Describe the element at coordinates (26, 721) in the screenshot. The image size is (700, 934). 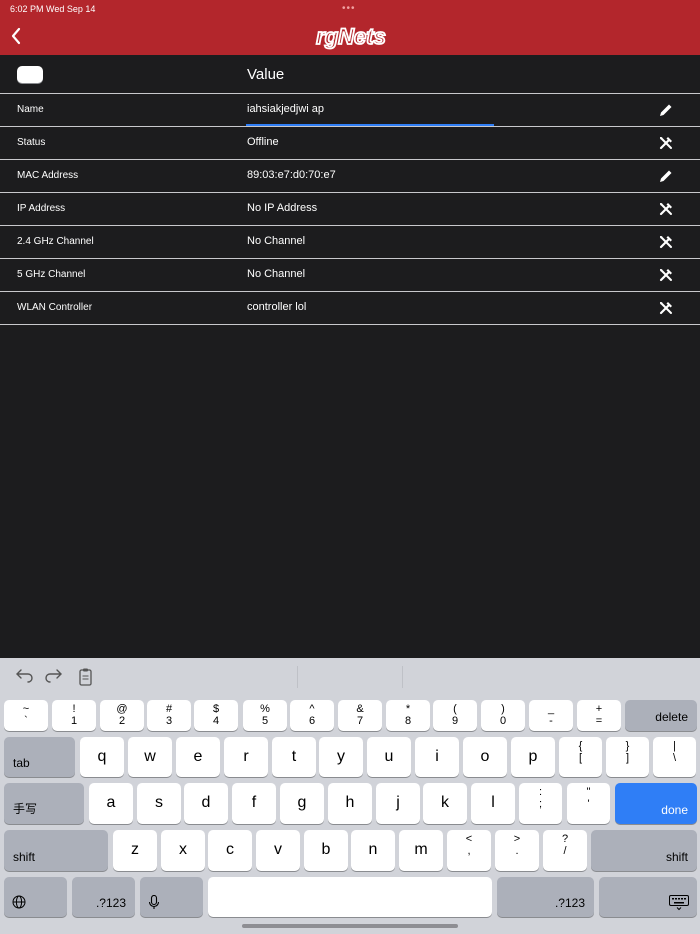
I see `key-char: `` at that location.